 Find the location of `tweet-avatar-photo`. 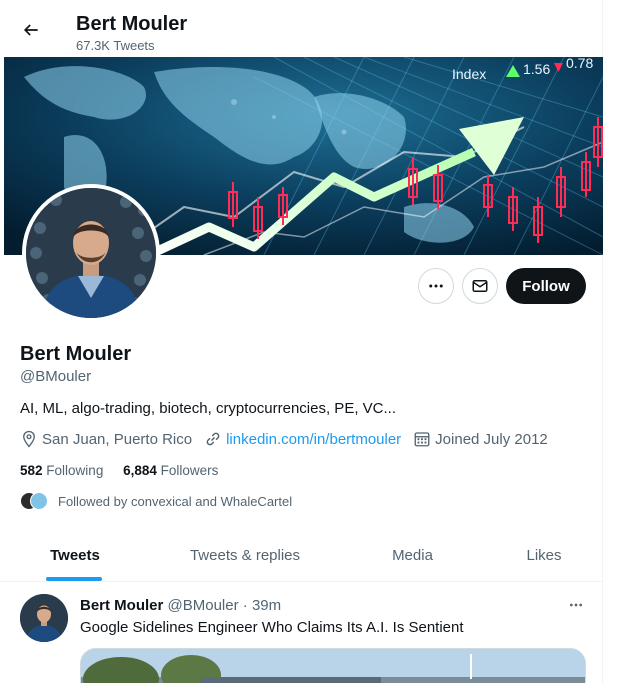

tweet-avatar-photo is located at coordinates (44, 618).